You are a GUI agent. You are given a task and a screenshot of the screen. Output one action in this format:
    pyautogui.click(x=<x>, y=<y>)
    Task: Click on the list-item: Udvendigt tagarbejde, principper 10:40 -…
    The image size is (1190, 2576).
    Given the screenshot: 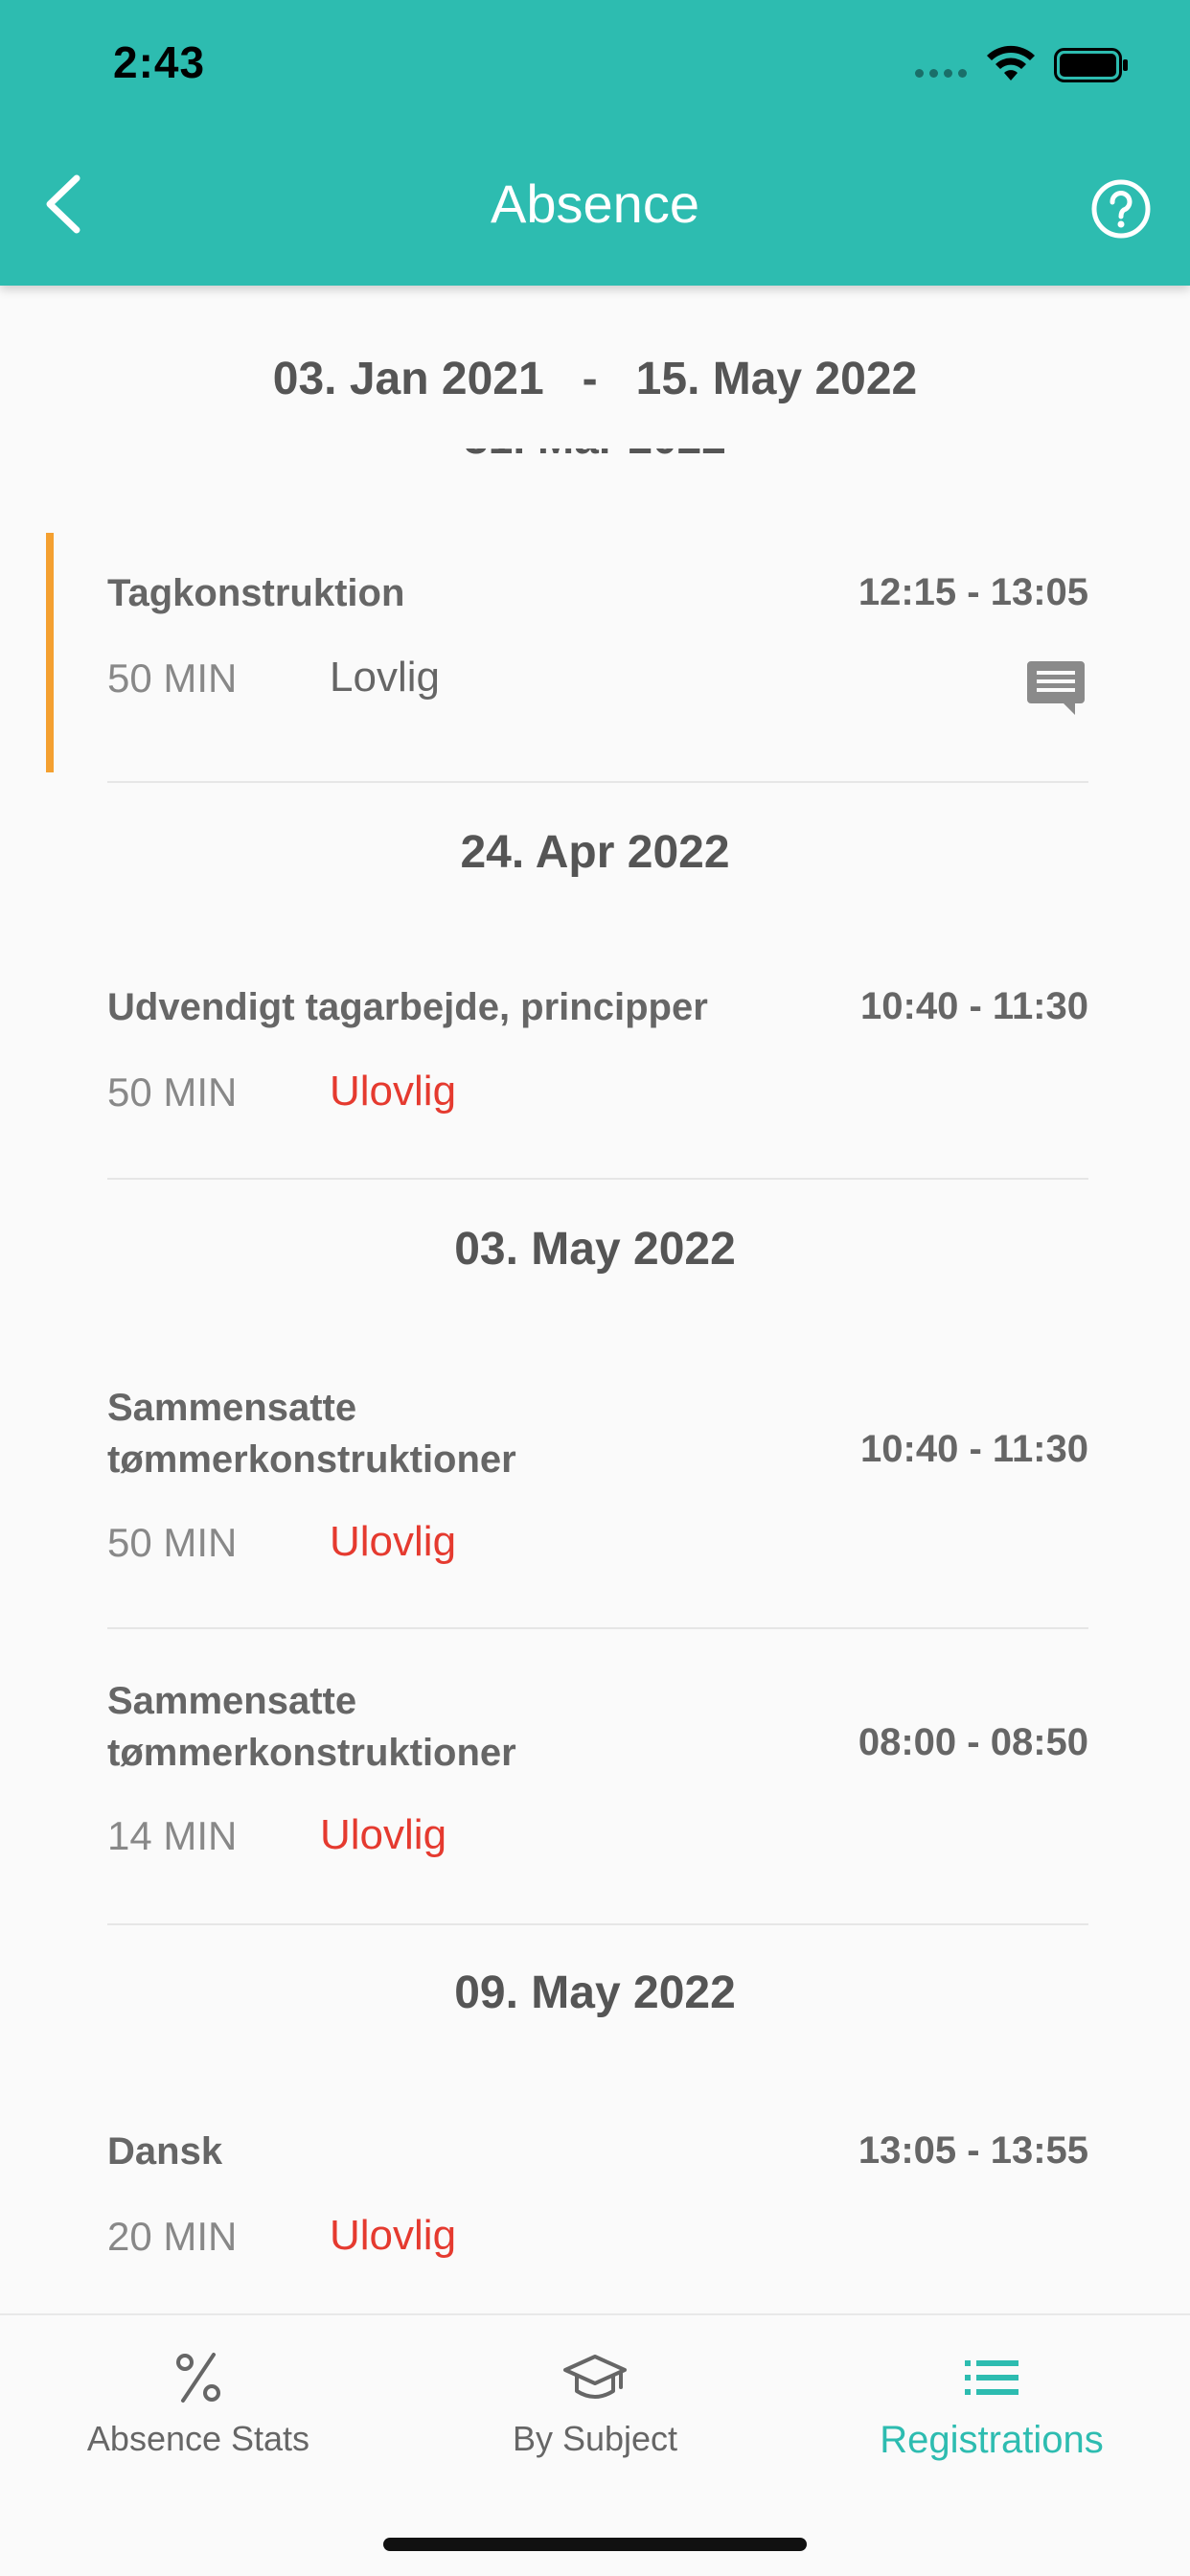 What is the action you would take?
    pyautogui.click(x=595, y=1068)
    